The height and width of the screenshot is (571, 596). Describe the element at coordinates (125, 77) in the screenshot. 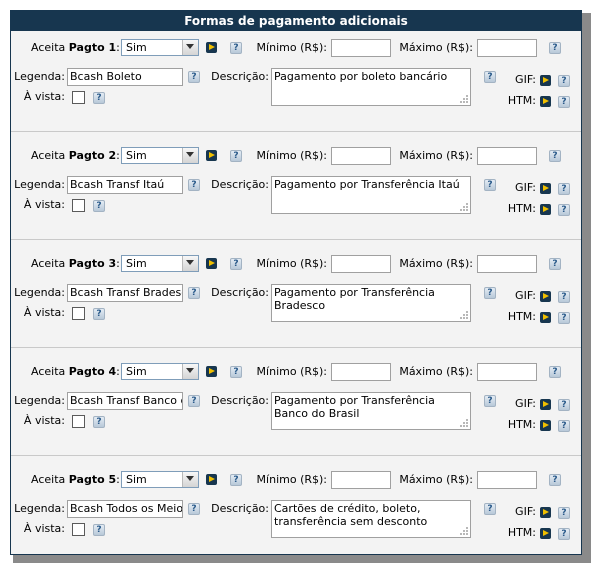

I see `legenda-input: Bcash Boleto` at that location.